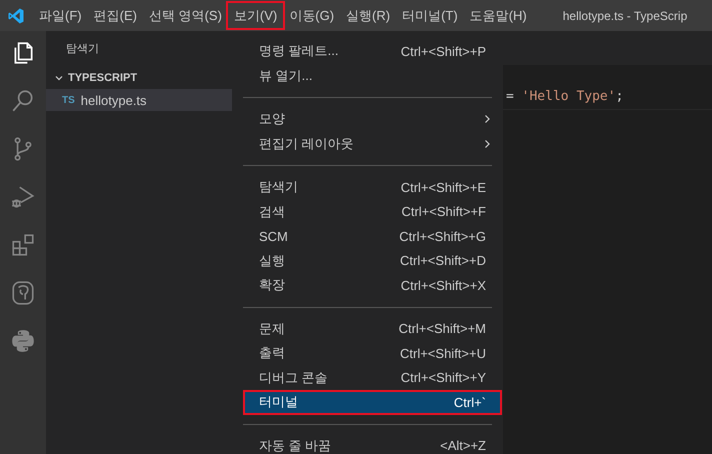  What do you see at coordinates (115, 15) in the screenshot?
I see `menu-bar-item: 편집(E)` at bounding box center [115, 15].